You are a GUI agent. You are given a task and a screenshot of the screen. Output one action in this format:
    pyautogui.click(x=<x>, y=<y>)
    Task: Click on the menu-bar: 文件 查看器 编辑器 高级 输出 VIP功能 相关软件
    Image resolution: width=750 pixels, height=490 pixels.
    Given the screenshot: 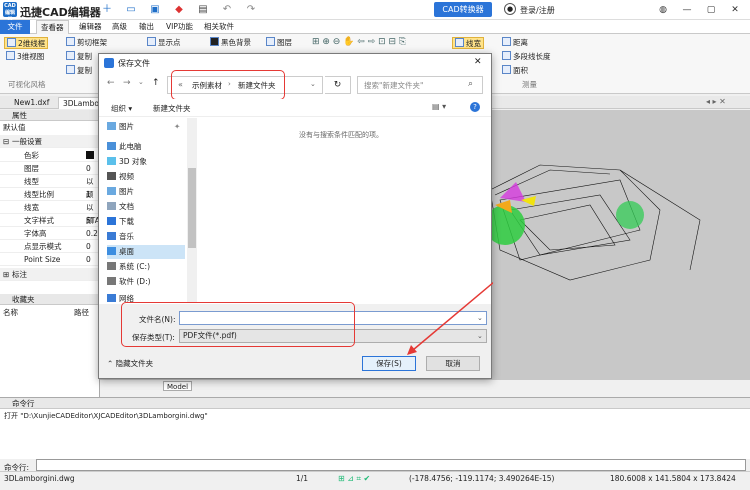 What is the action you would take?
    pyautogui.click(x=375, y=27)
    